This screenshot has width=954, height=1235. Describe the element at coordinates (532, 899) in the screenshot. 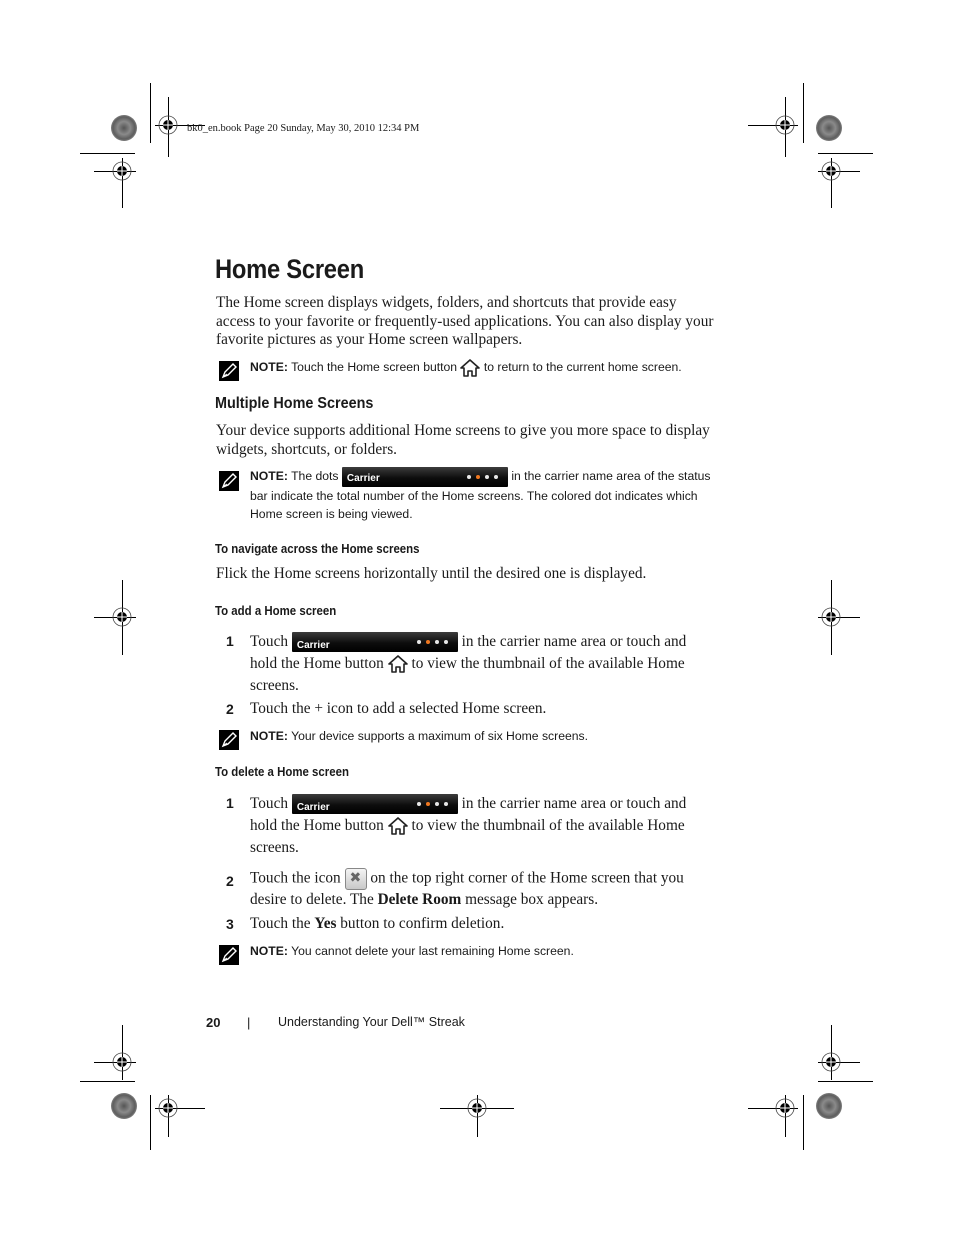

I see `step-text: message box appears.` at that location.